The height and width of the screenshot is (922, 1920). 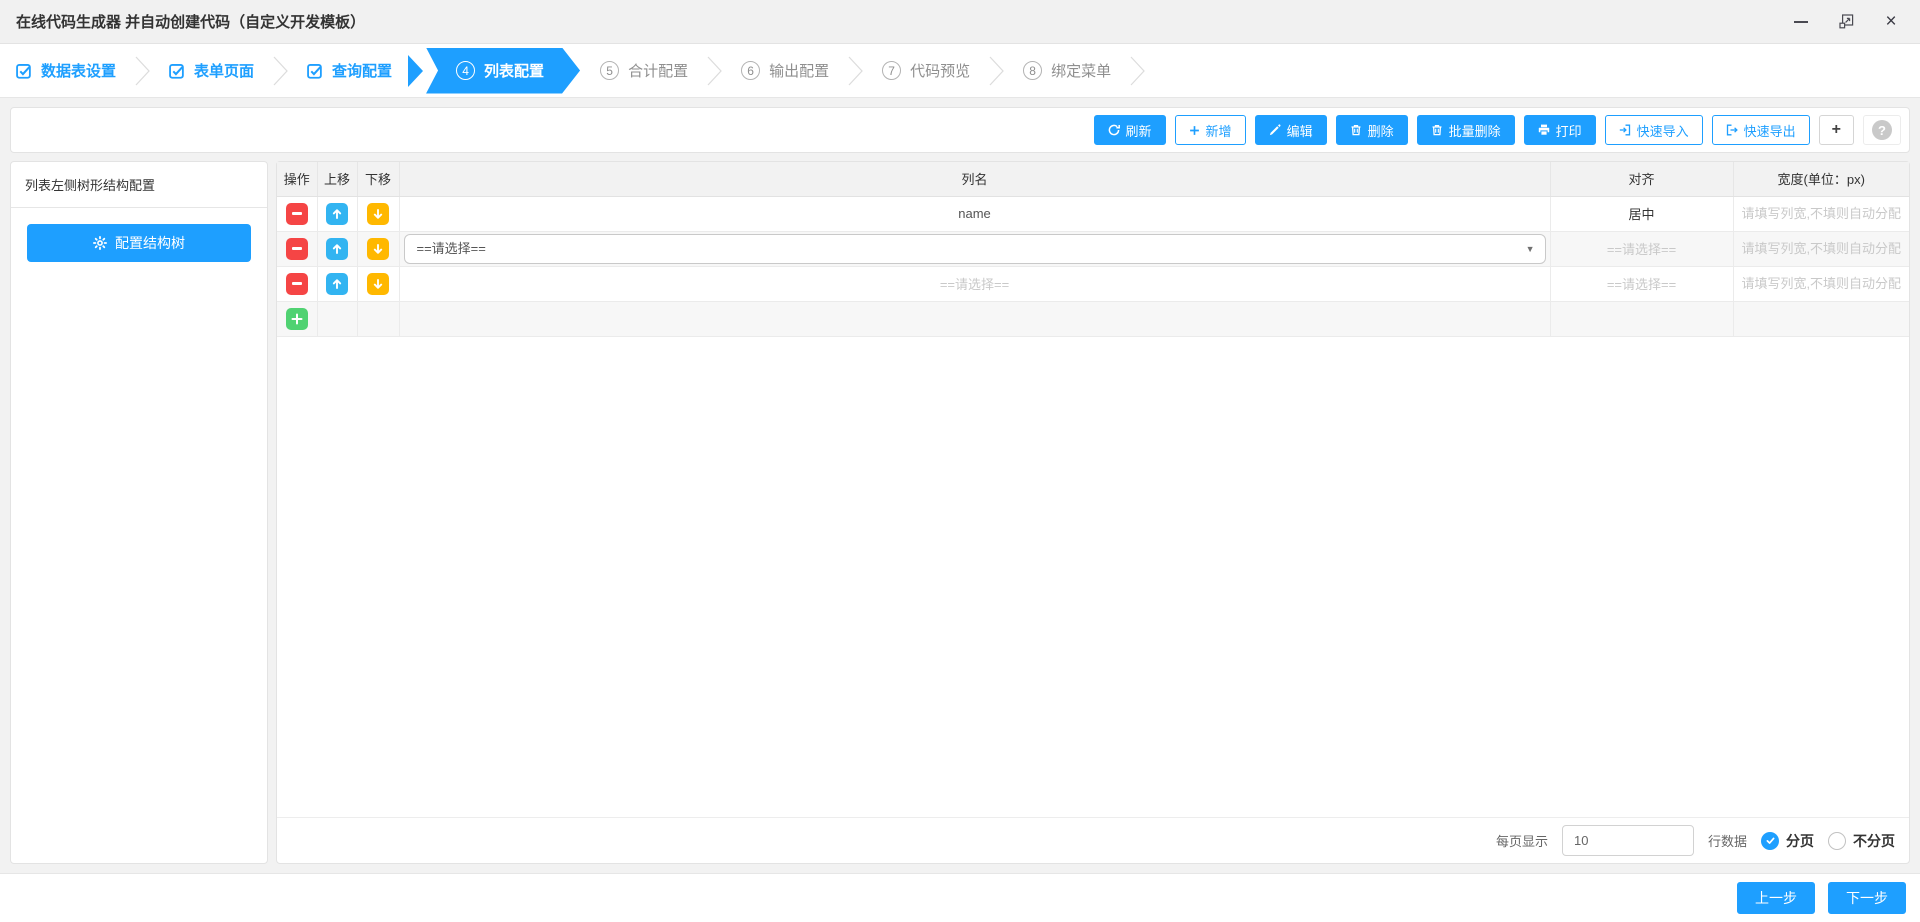 I want to click on add-column-button: +, so click(x=1836, y=130).